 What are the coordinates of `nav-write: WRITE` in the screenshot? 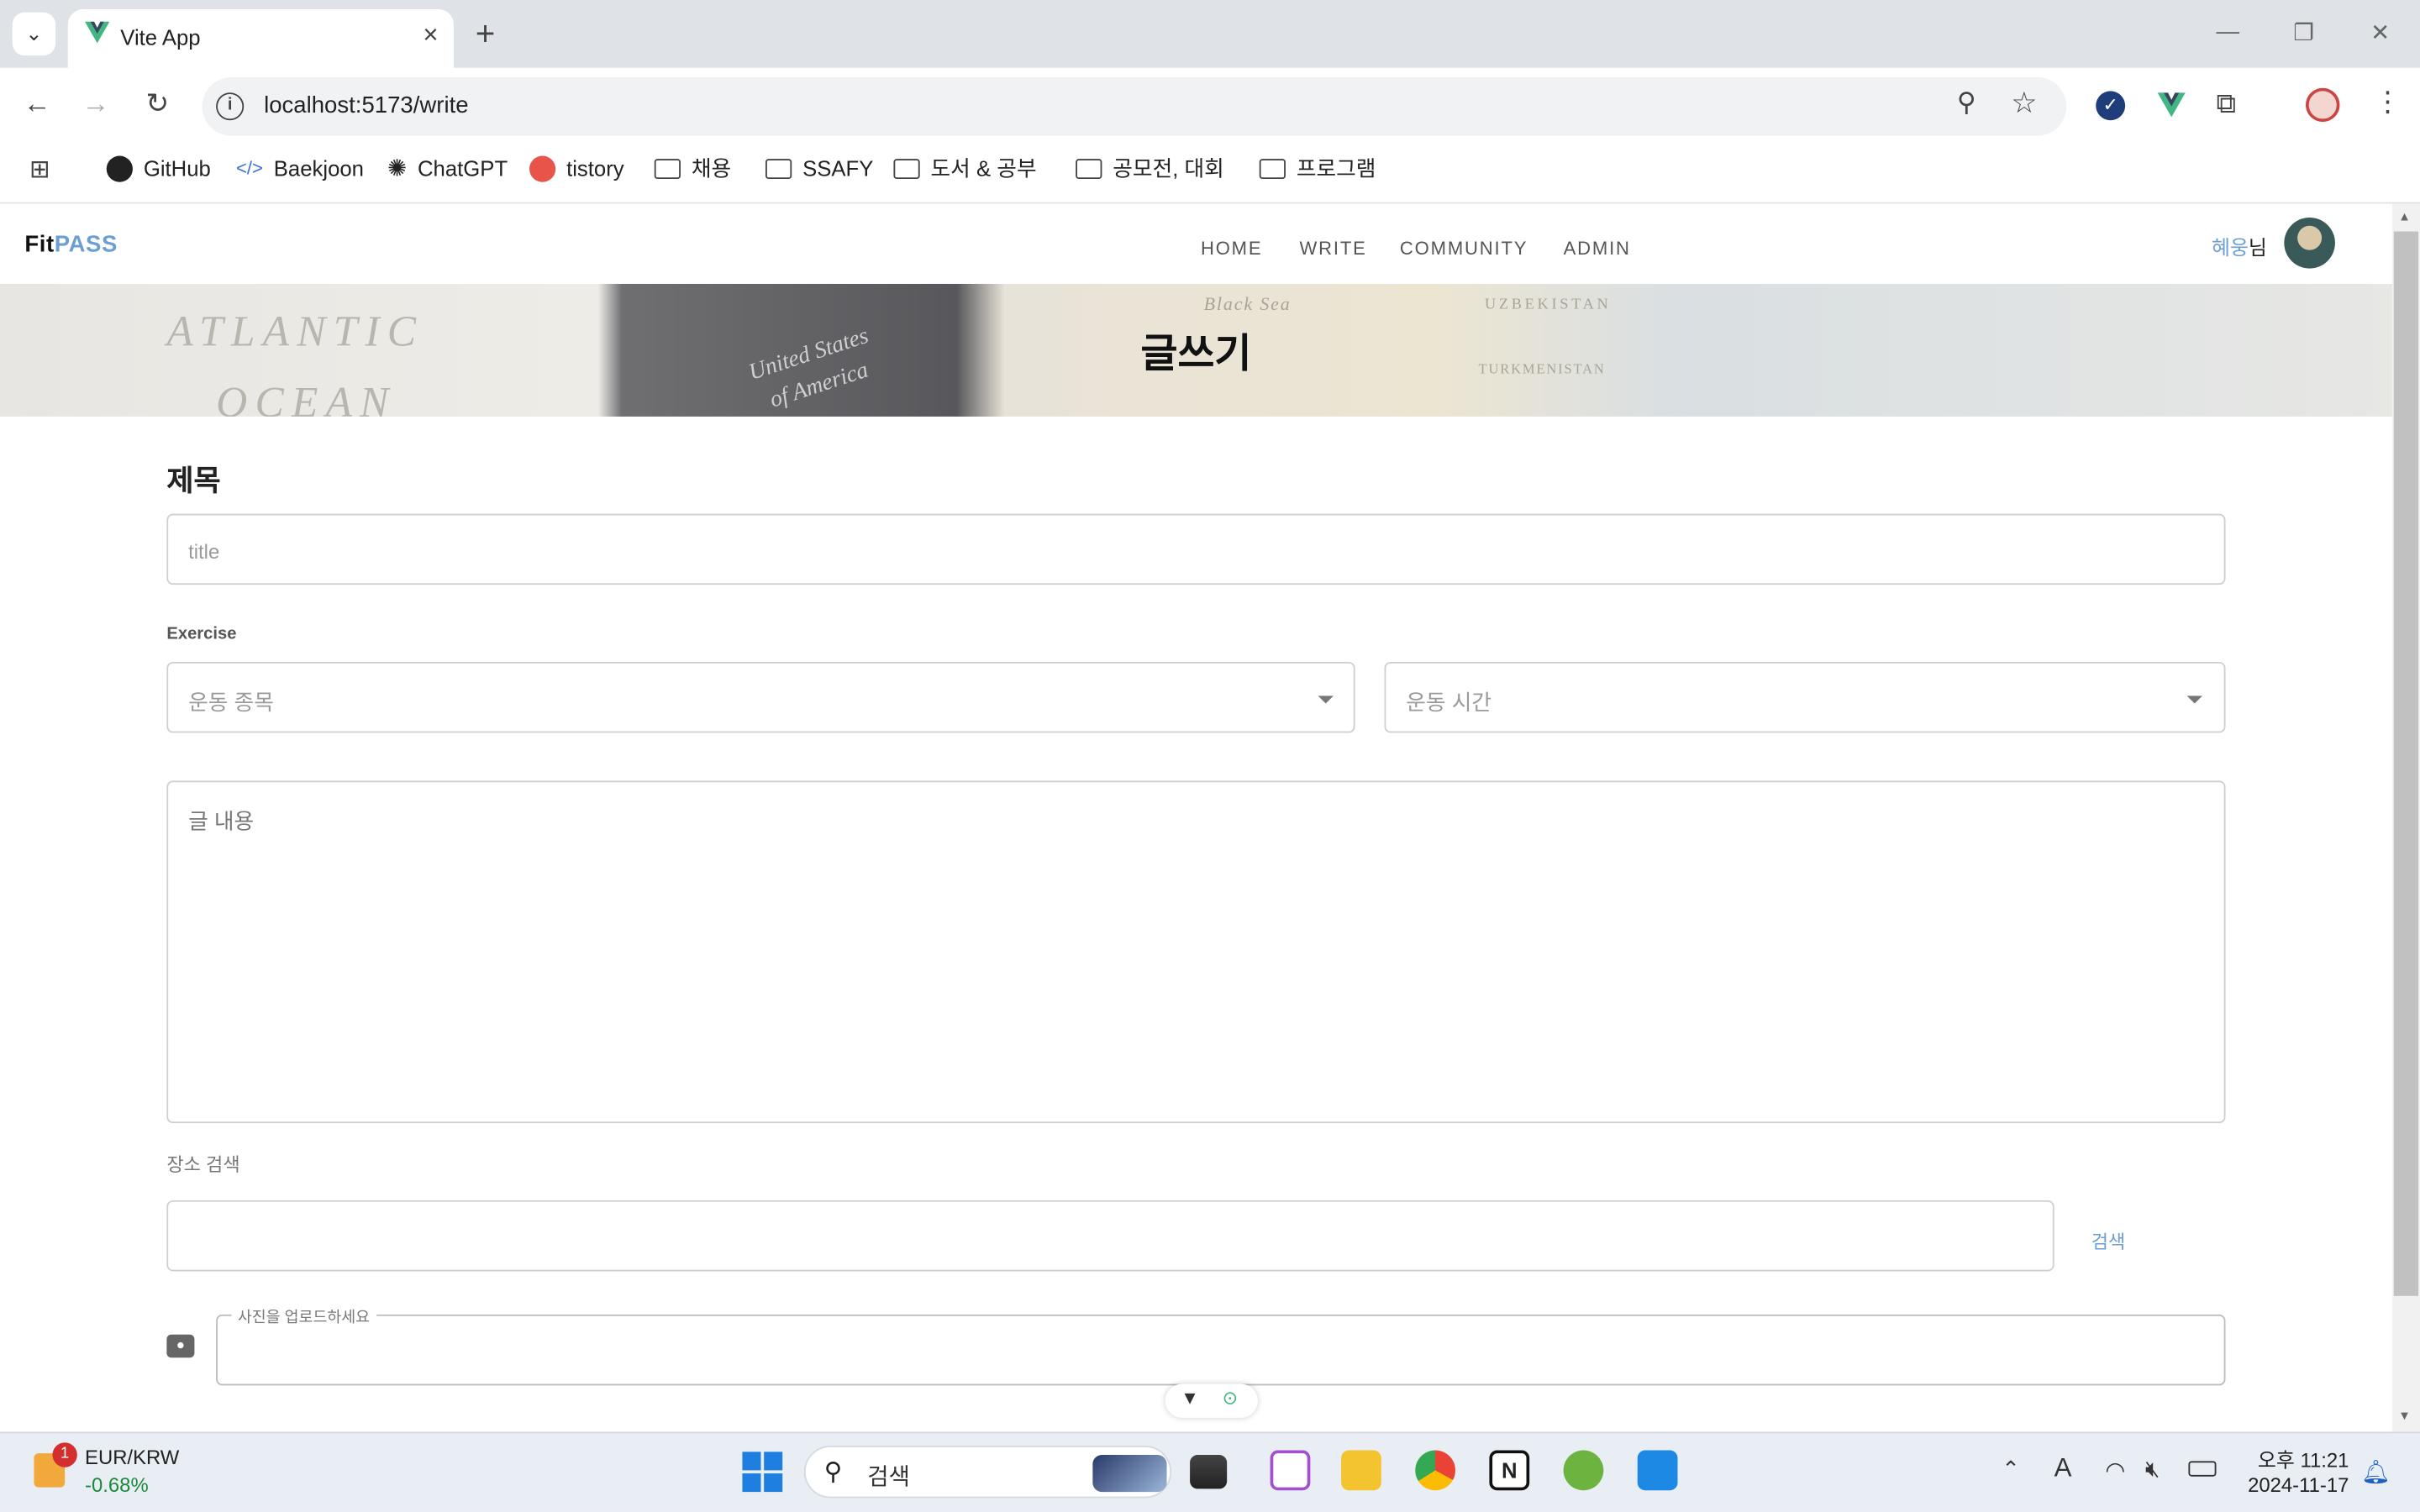 It's located at (1333, 249).